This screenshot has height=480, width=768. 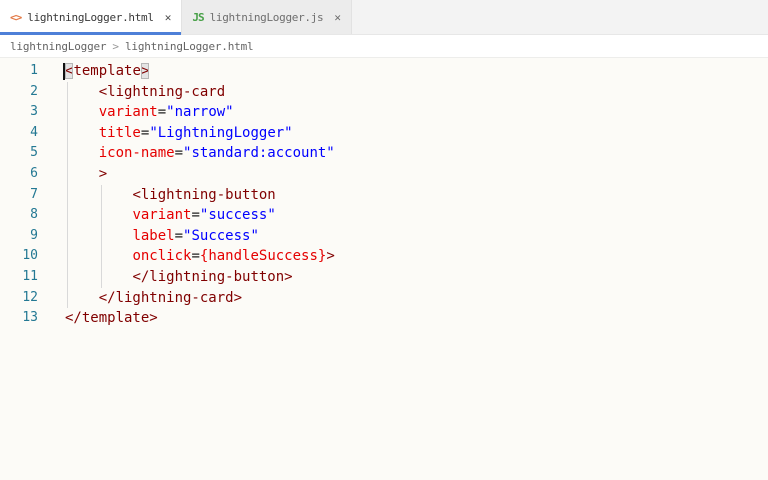 I want to click on code-line: 2 <lightning-card, so click(x=384, y=92).